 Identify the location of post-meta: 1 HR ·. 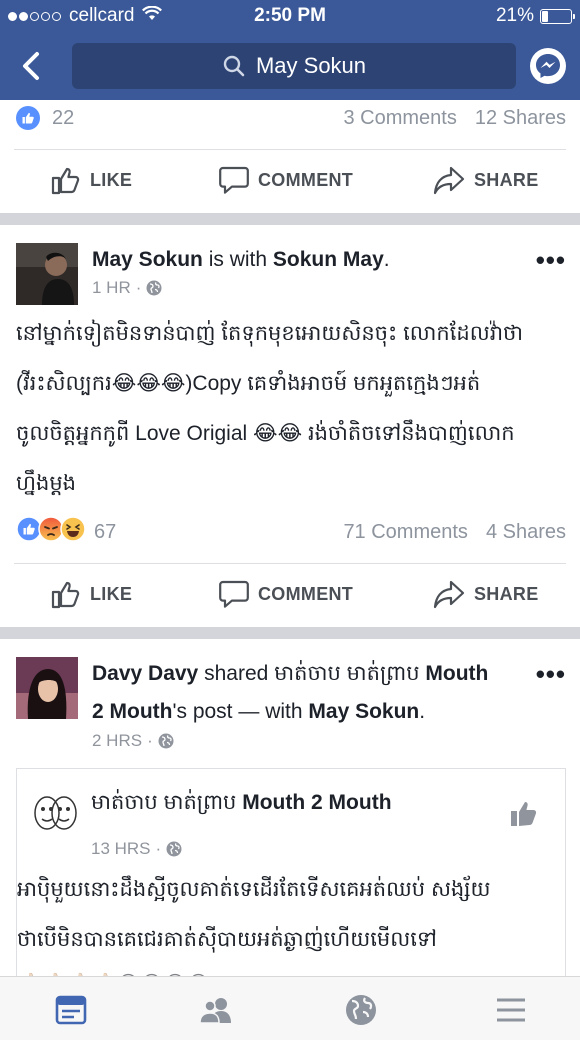
(127, 288).